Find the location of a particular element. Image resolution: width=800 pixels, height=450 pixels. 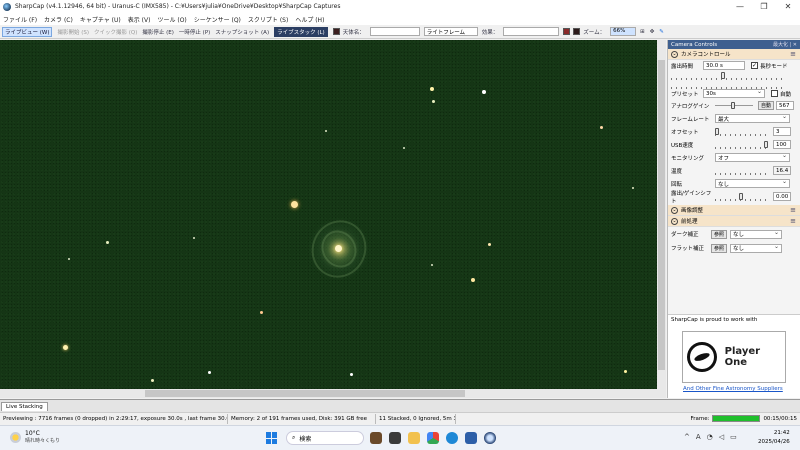

histogram-icon is located at coordinates (336, 31).